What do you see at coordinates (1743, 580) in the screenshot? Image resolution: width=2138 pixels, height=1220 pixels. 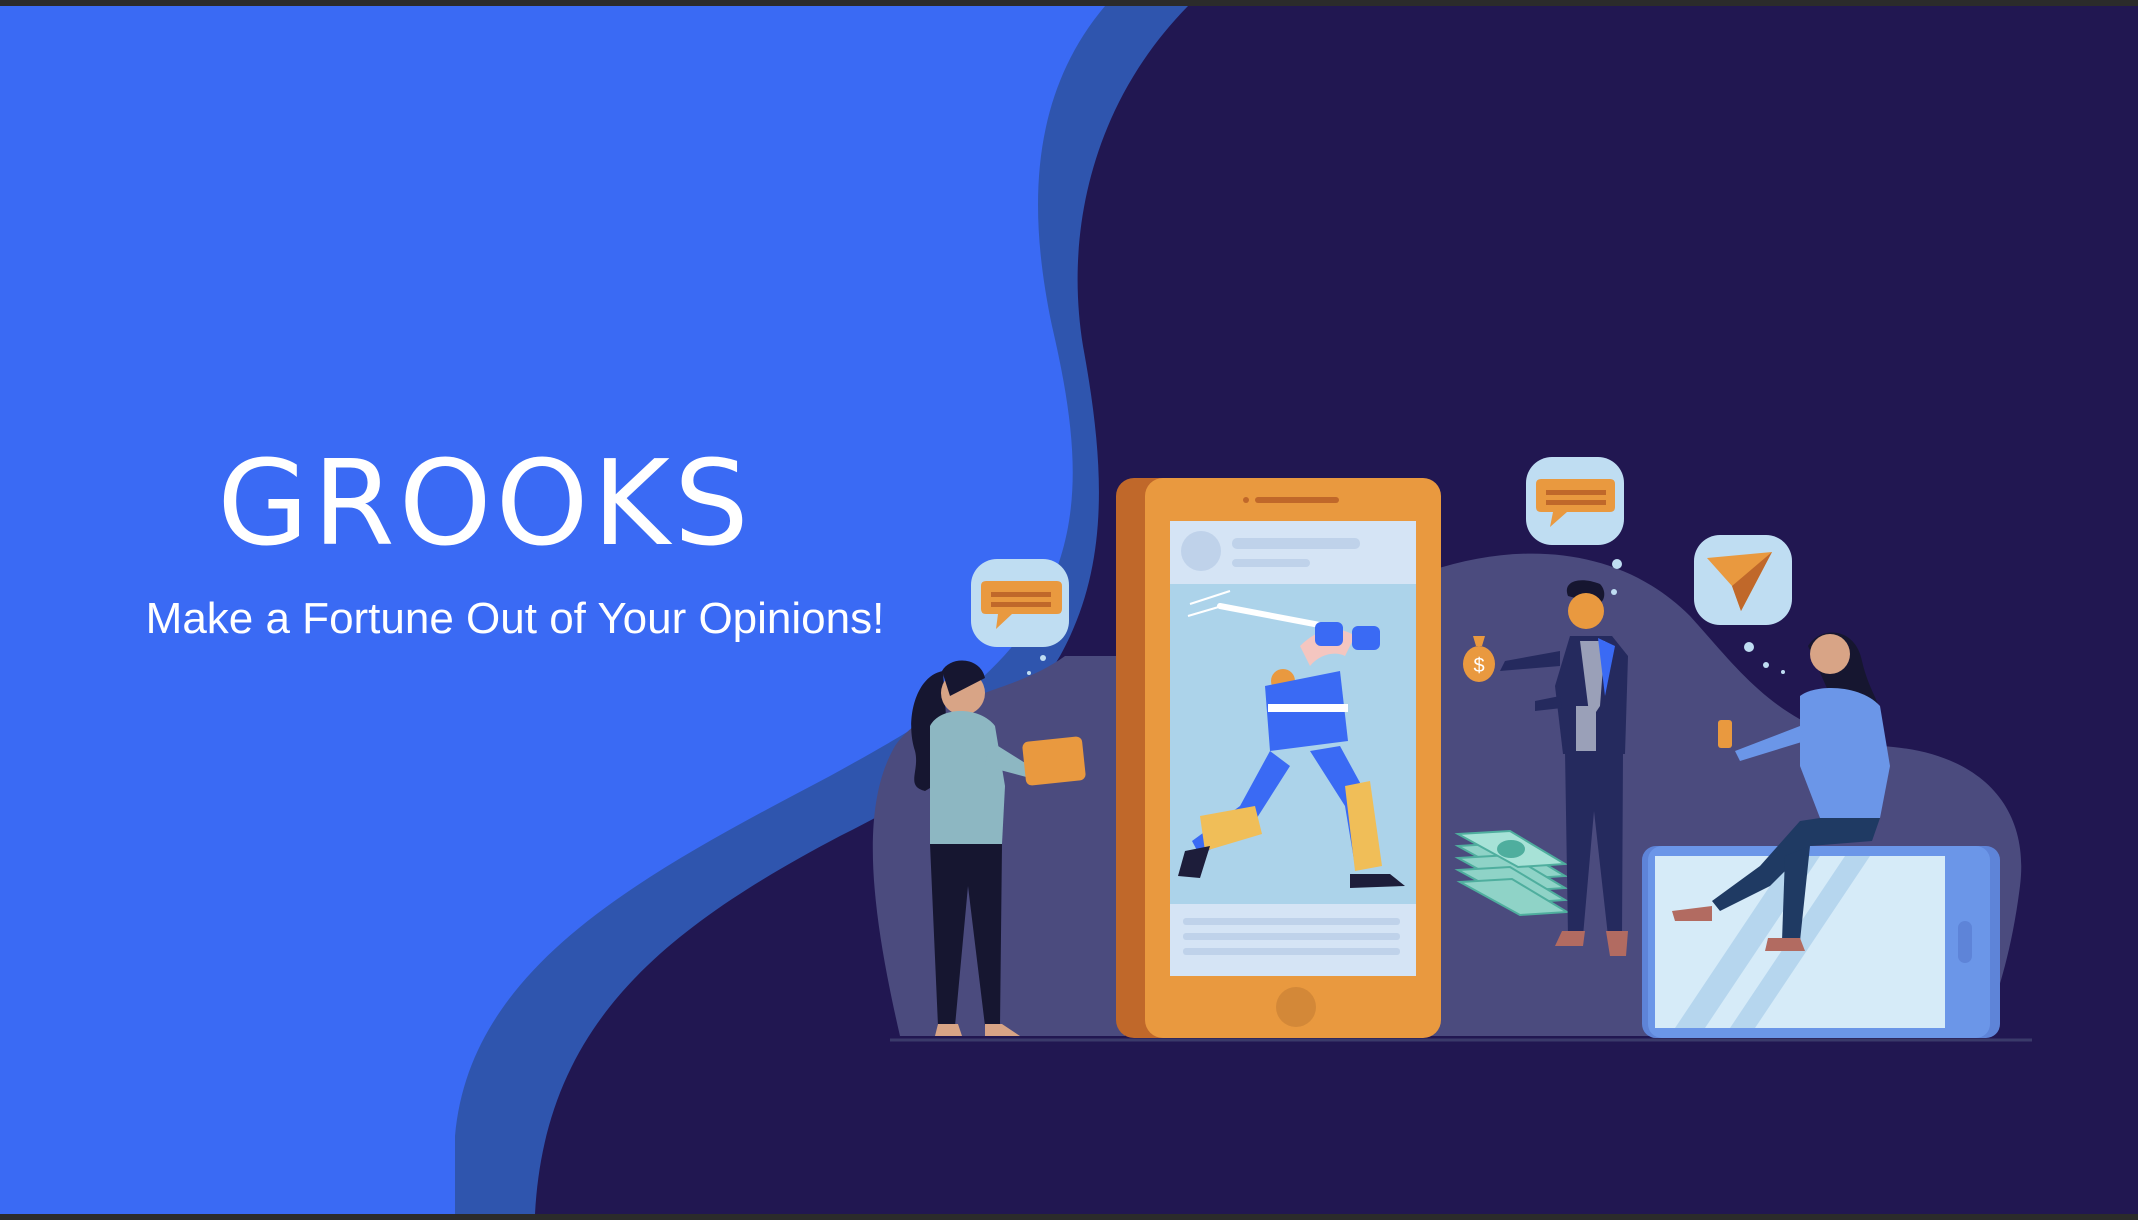 I see `send-arrow-icon` at bounding box center [1743, 580].